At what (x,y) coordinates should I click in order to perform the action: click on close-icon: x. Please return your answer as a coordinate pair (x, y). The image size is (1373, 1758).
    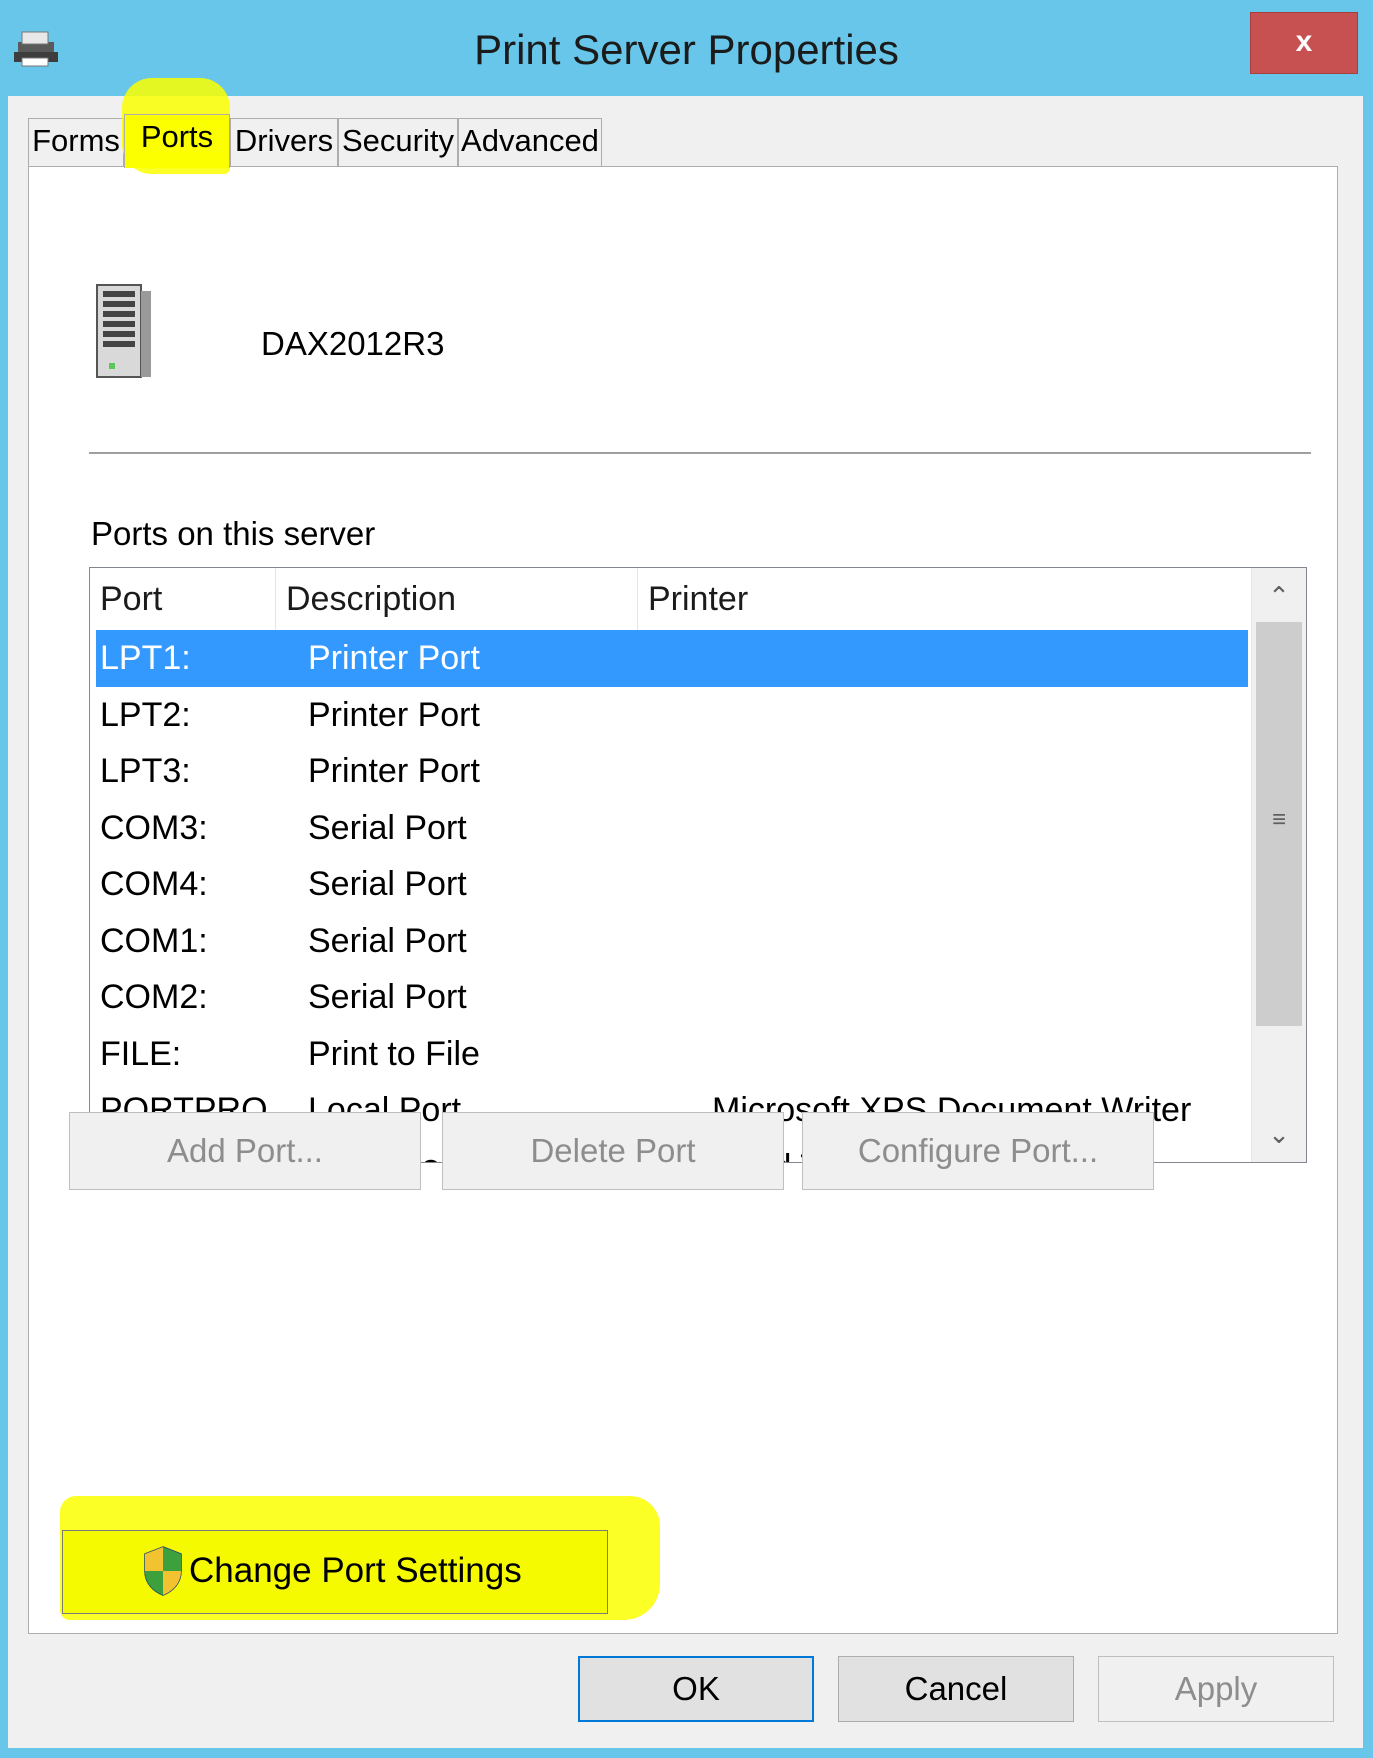
    Looking at the image, I should click on (1304, 41).